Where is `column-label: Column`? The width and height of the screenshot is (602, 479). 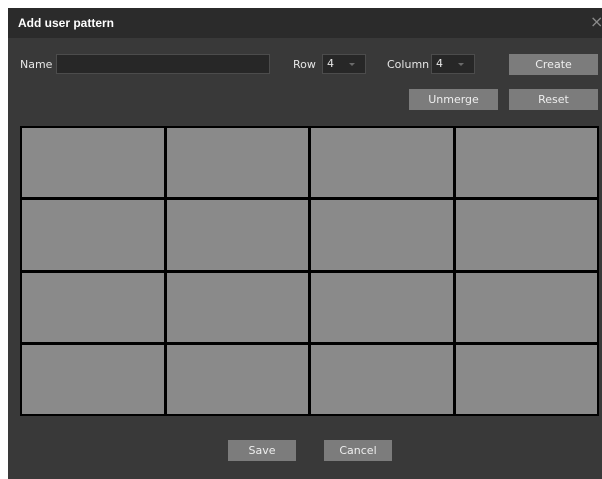
column-label: Column is located at coordinates (408, 64).